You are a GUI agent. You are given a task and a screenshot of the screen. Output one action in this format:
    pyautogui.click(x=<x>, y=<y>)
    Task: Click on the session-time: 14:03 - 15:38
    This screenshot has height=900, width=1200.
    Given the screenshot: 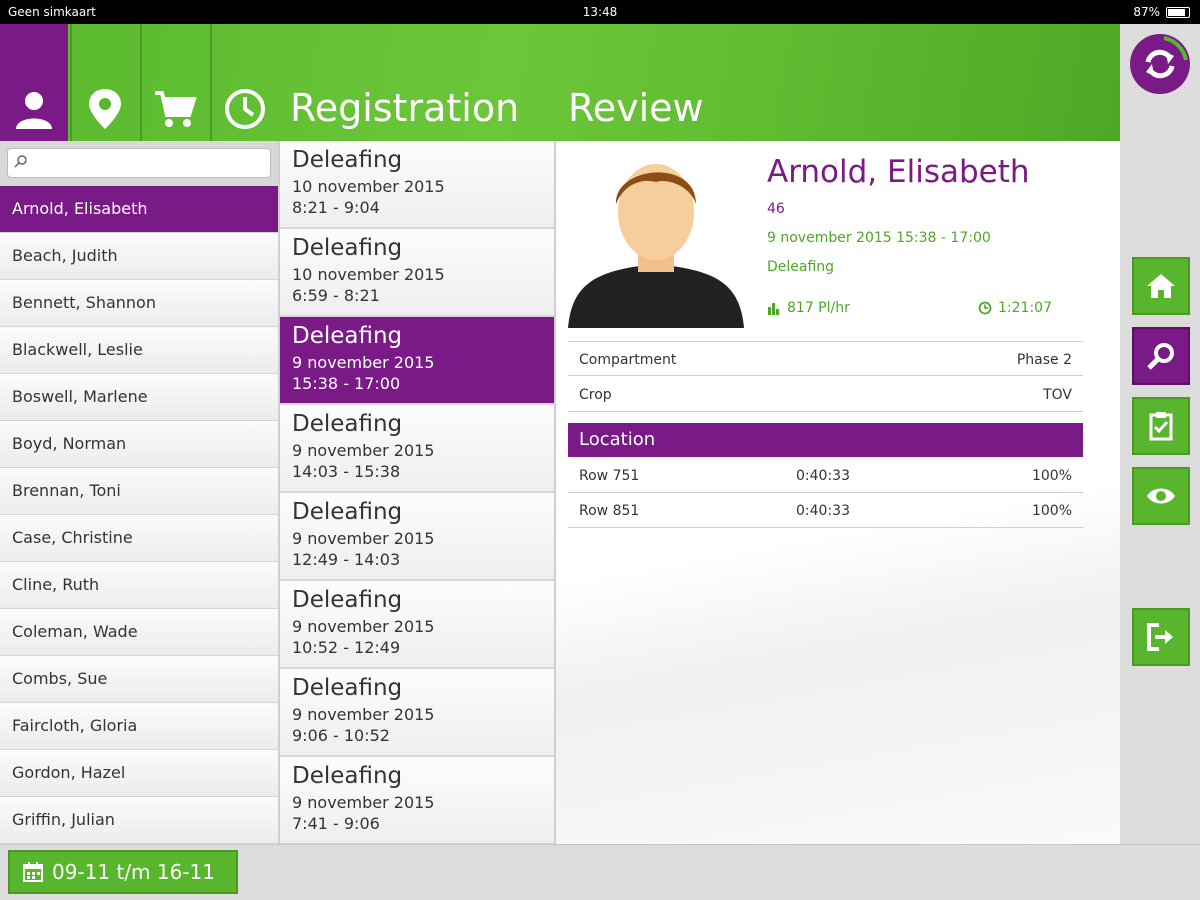 What is the action you would take?
    pyautogui.click(x=346, y=471)
    